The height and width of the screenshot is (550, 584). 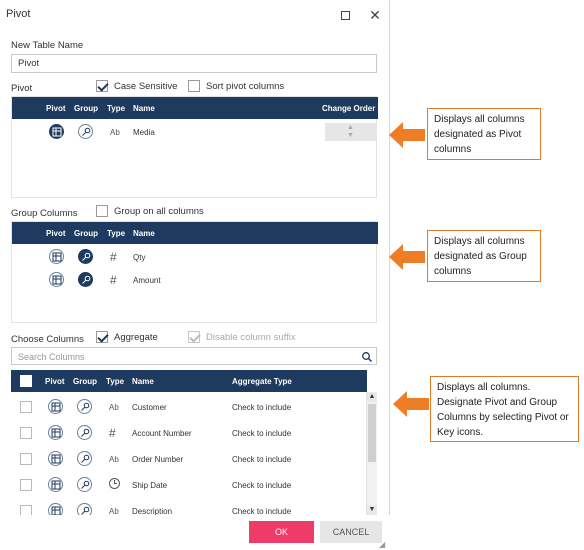 What do you see at coordinates (349, 108) in the screenshot?
I see `col-change-order: Change Order` at bounding box center [349, 108].